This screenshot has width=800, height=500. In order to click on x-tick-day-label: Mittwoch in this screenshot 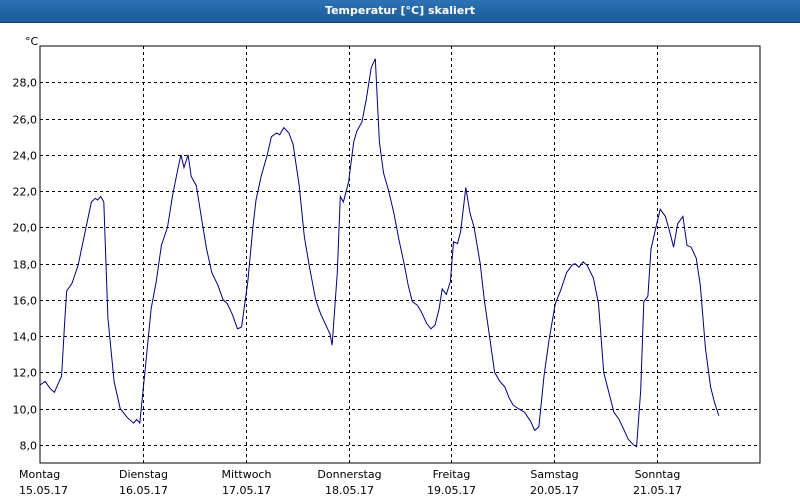, I will do `click(247, 474)`.